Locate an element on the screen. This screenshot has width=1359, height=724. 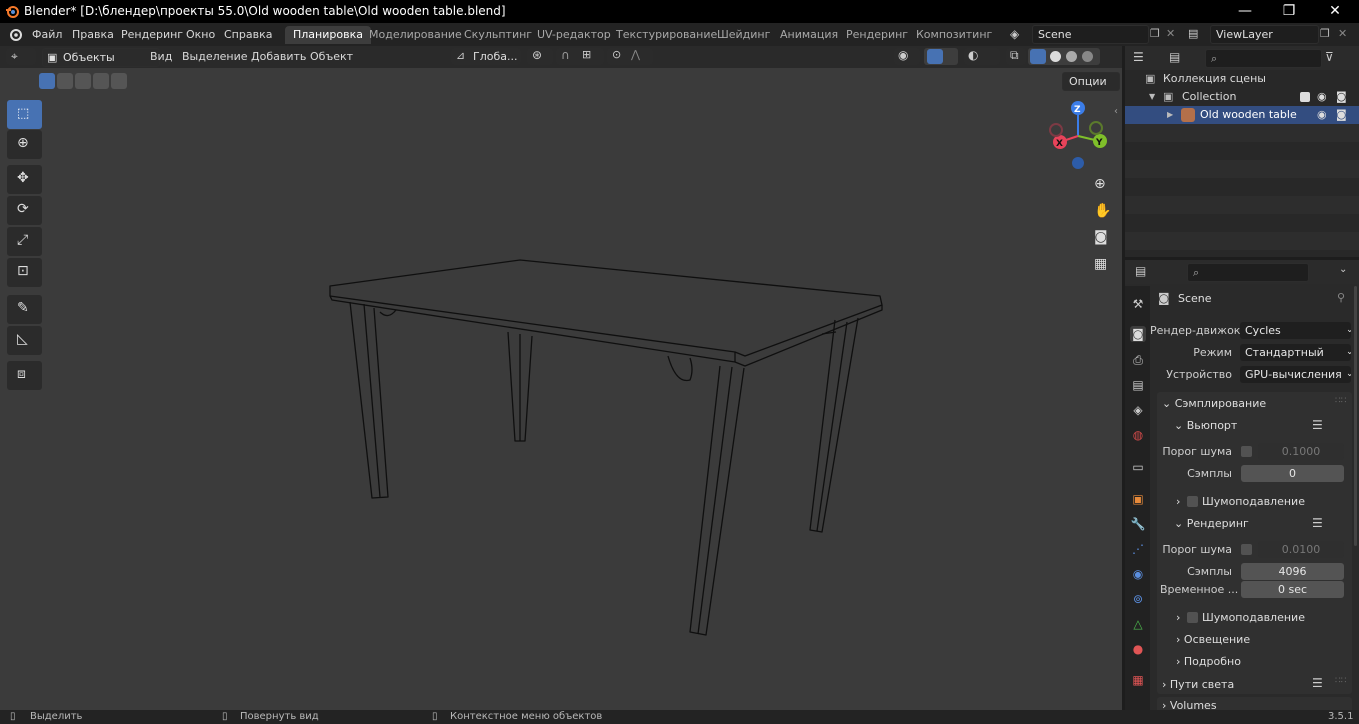
view-layer-selector: ViewLayer is located at coordinates (1264, 34).